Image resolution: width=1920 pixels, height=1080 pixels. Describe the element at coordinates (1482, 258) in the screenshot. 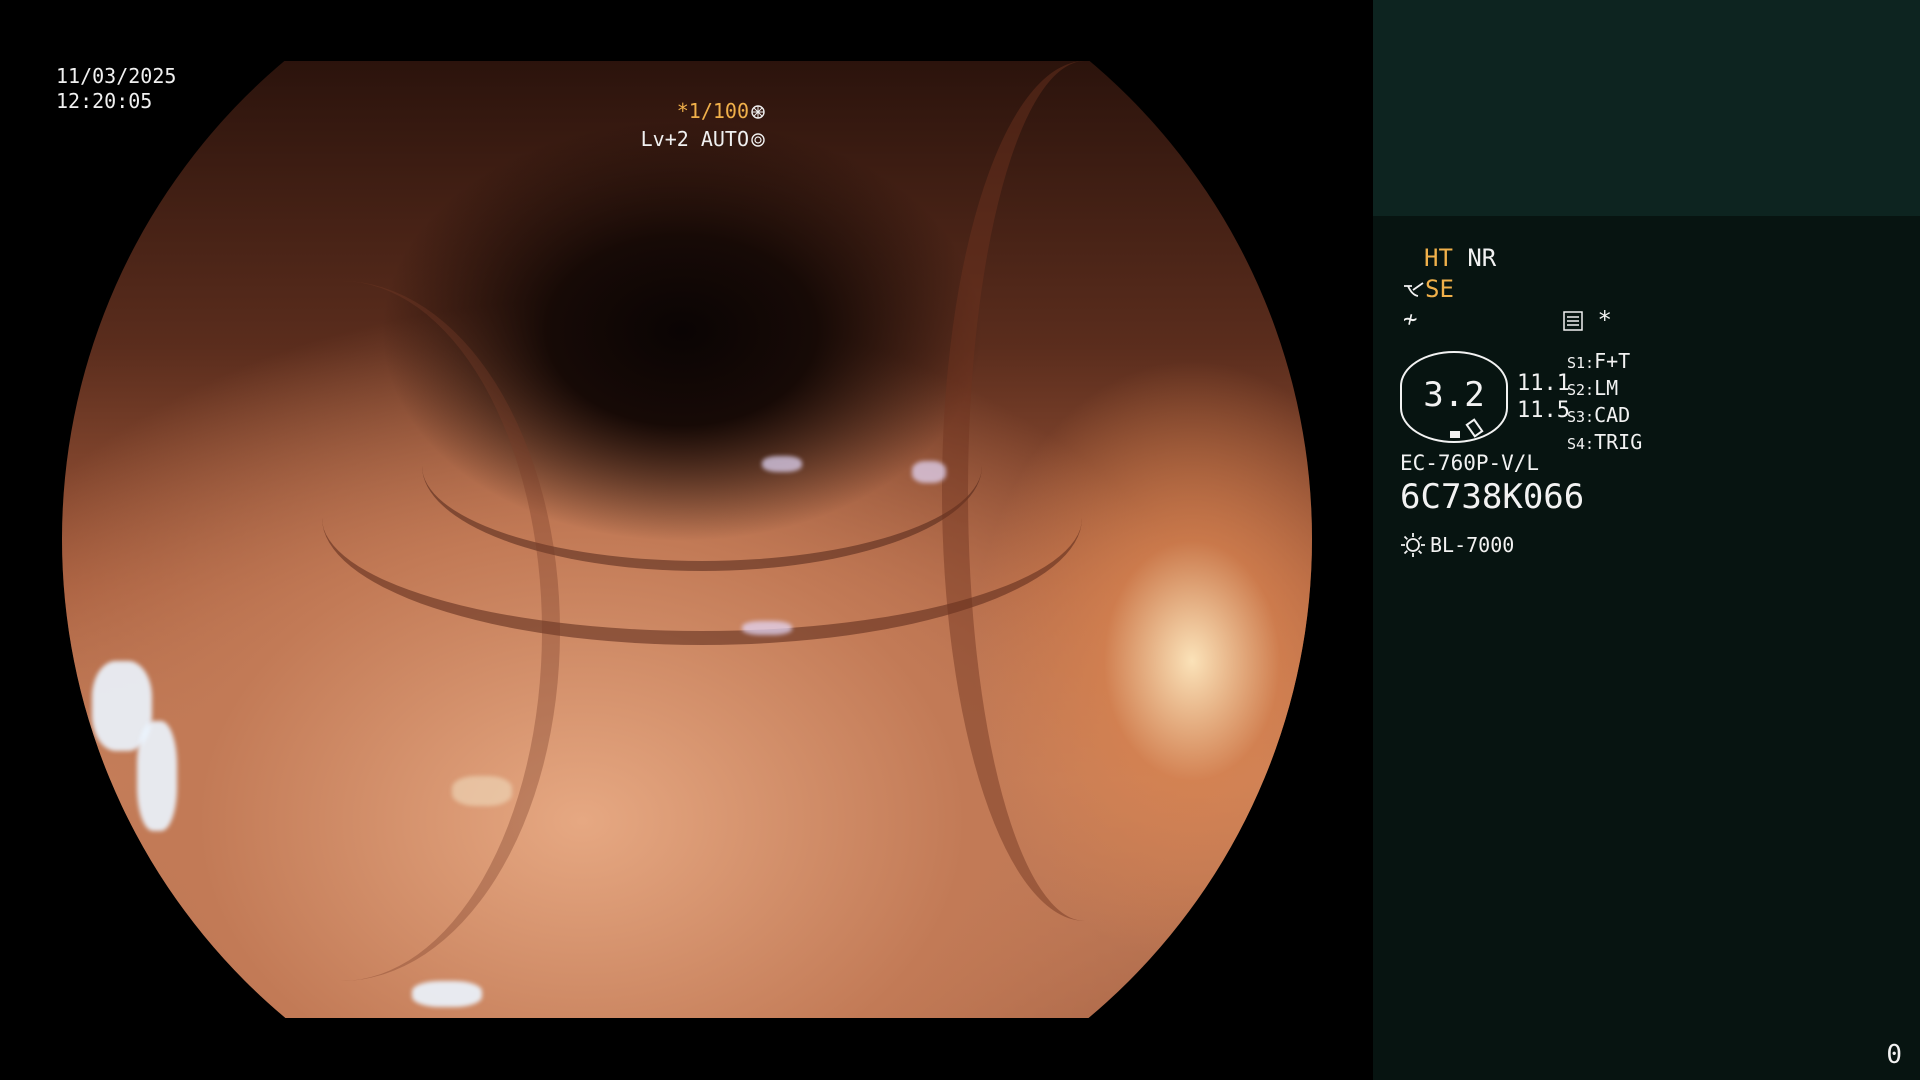

I see `nr-label: NR` at that location.